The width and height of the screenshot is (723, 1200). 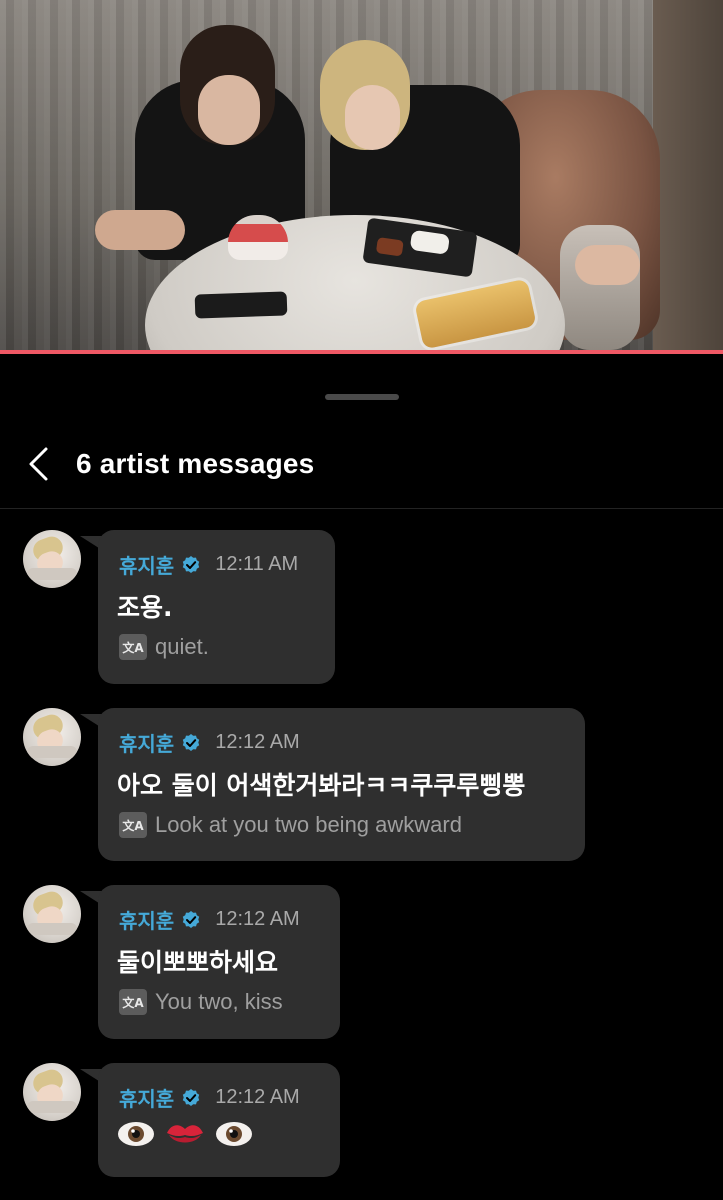 I want to click on message-bubble: 휴지훈 12:12 AM 둘이뽀뽀하세요 文A You two, kiss, so click(x=219, y=962).